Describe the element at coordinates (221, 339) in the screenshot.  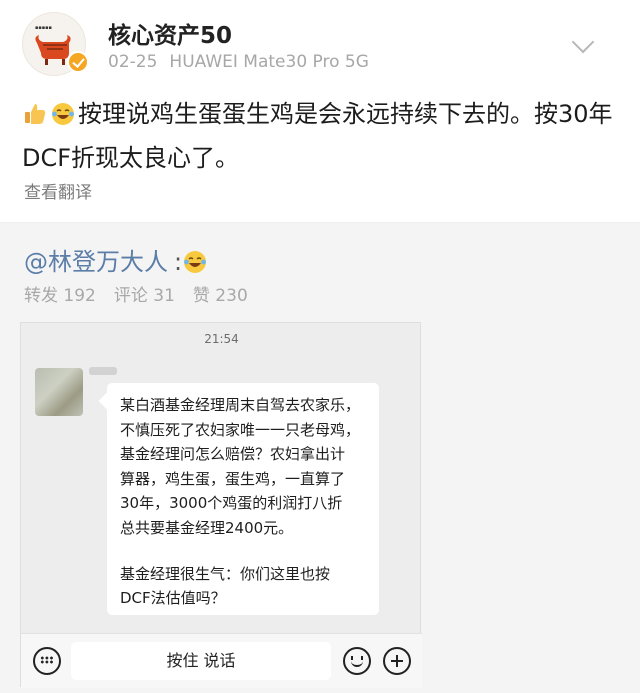
I see `chat-time: 21:54` at that location.